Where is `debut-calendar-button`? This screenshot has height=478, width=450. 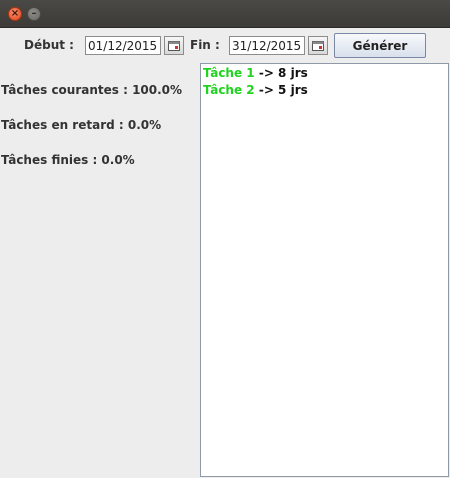 debut-calendar-button is located at coordinates (174, 45).